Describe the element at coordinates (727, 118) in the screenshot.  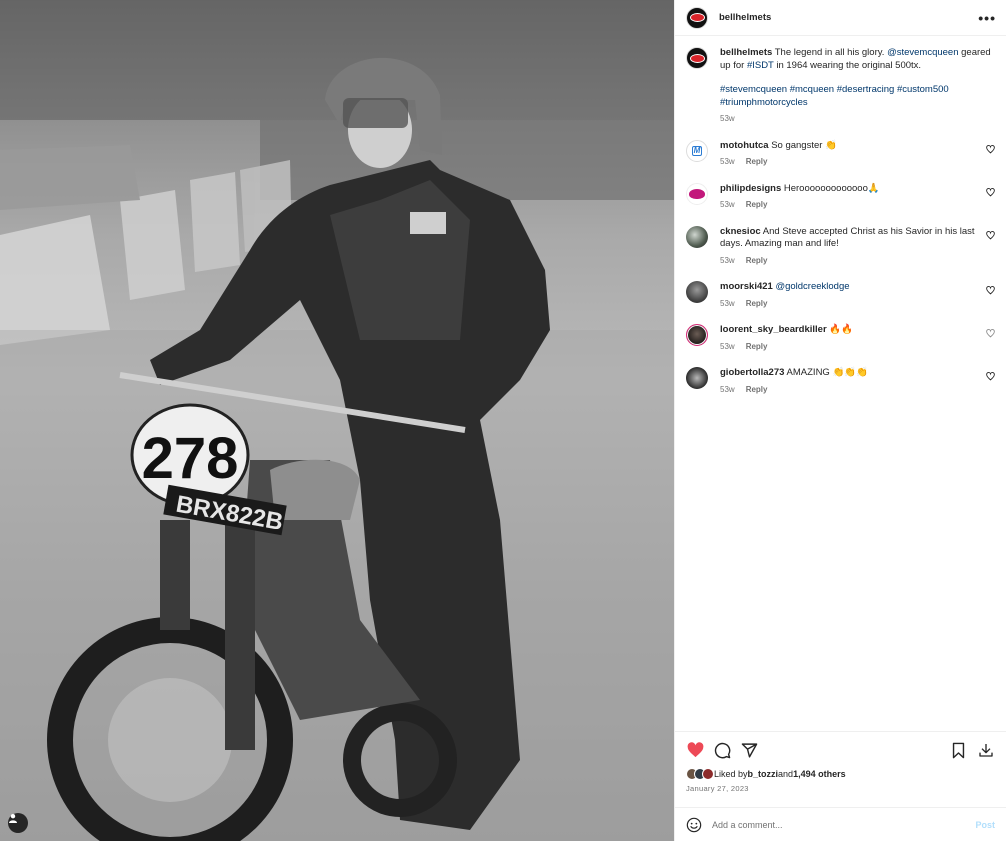
I see `caption-age: 53w` at that location.